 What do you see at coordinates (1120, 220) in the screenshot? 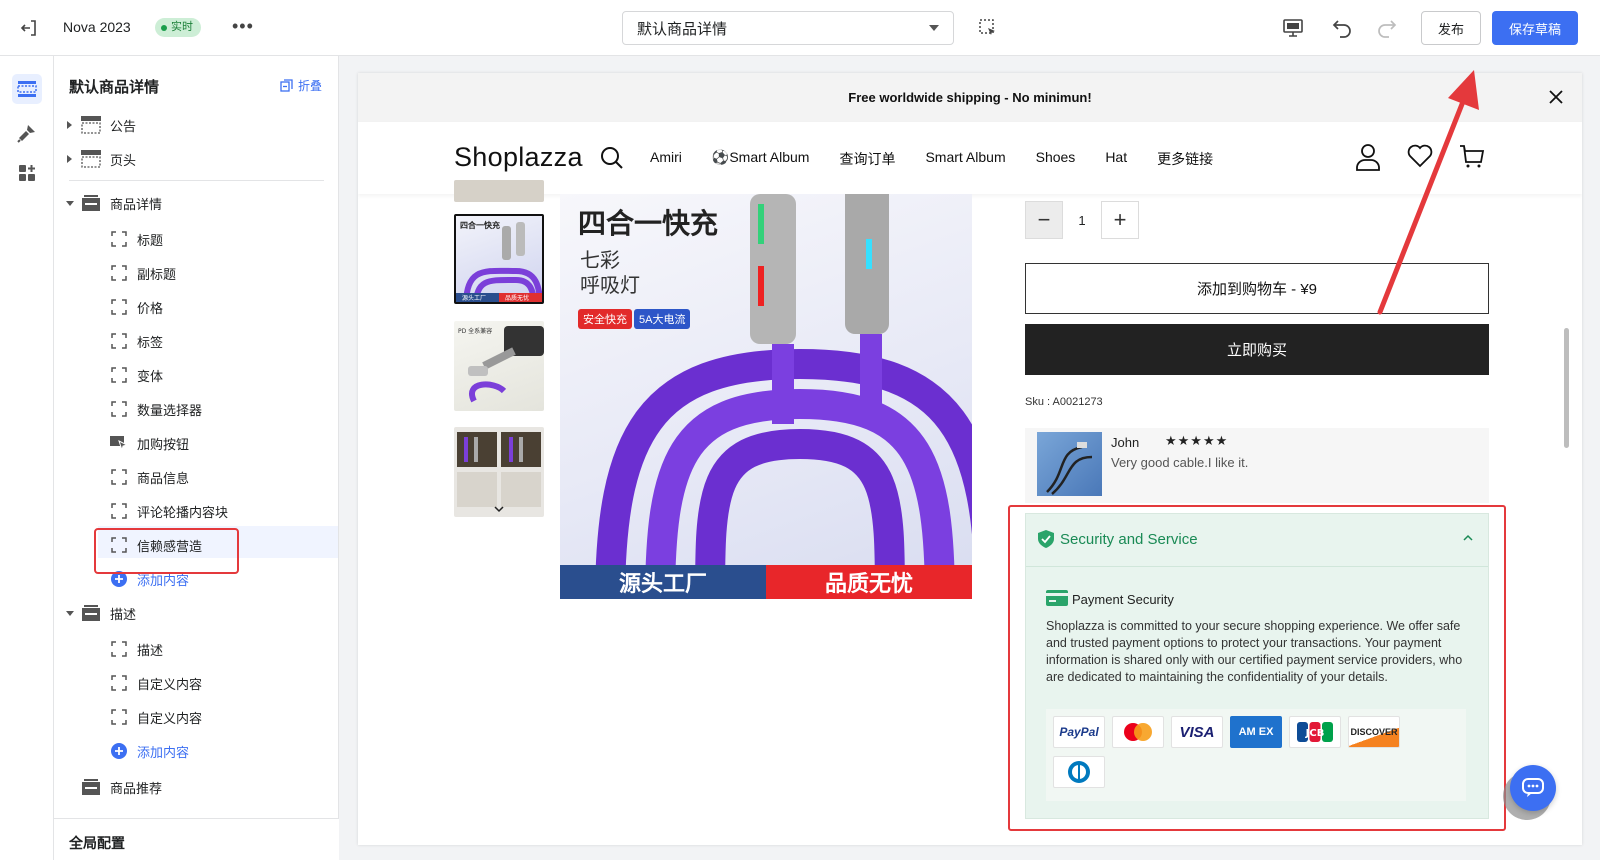
I see `increase-quantity-button: +` at bounding box center [1120, 220].